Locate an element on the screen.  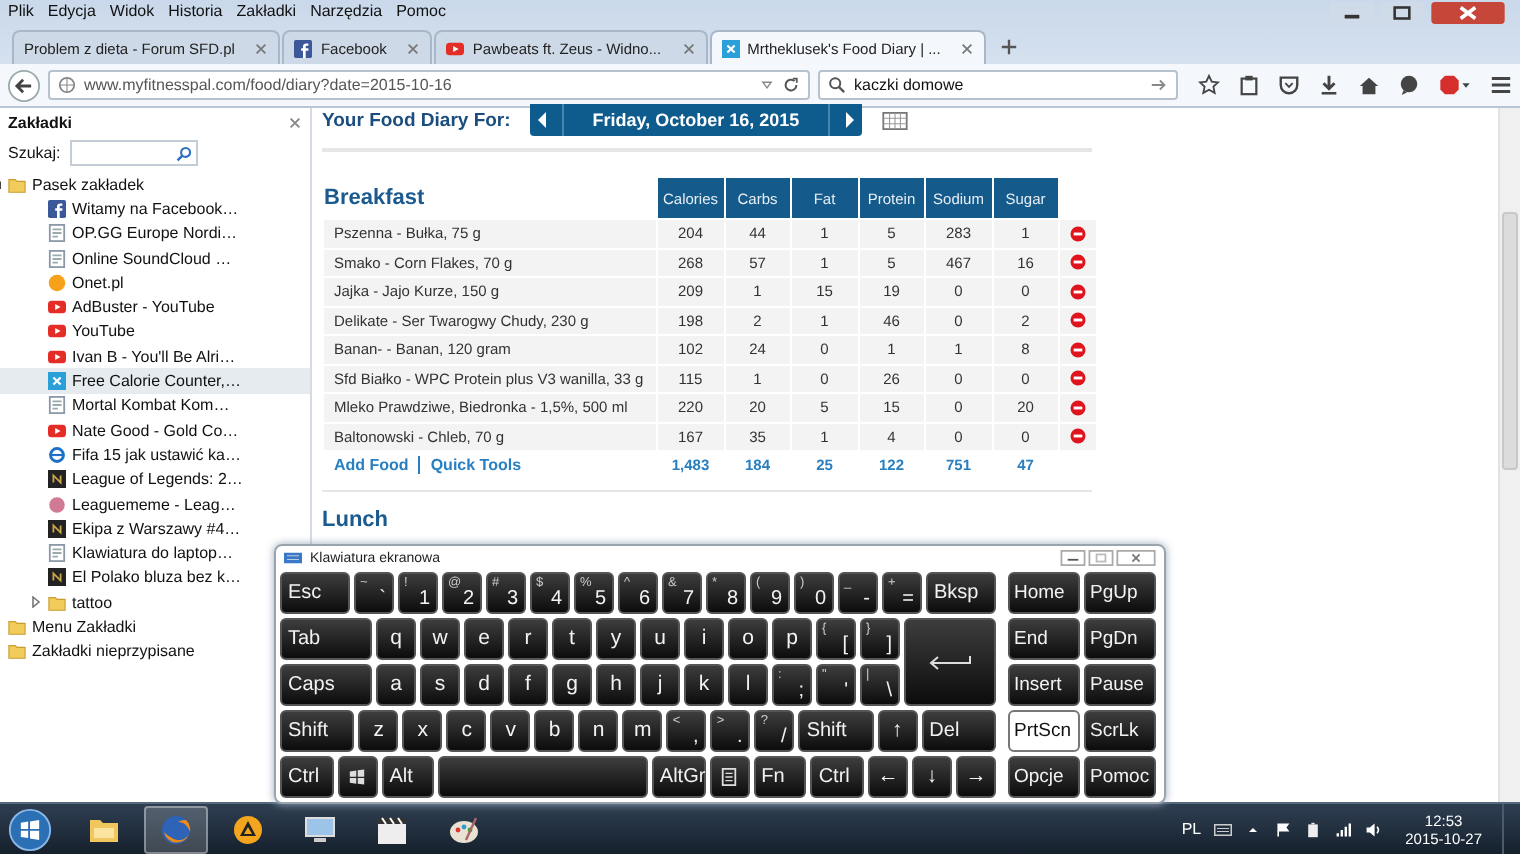
meal-title: Lunch is located at coordinates (356, 519).